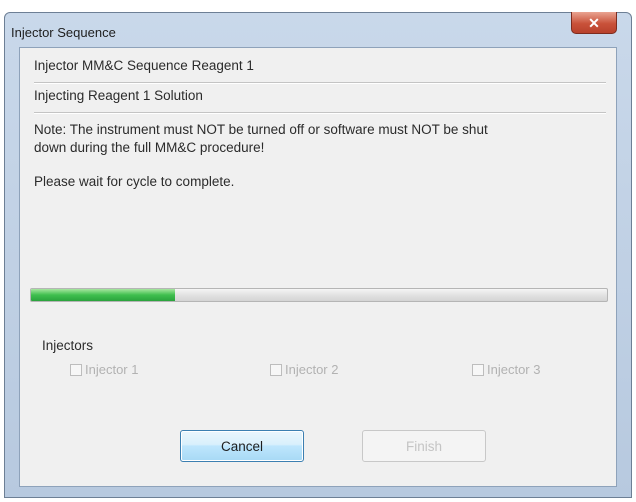 This screenshot has height=502, width=636. I want to click on close-icon: ✕, so click(594, 22).